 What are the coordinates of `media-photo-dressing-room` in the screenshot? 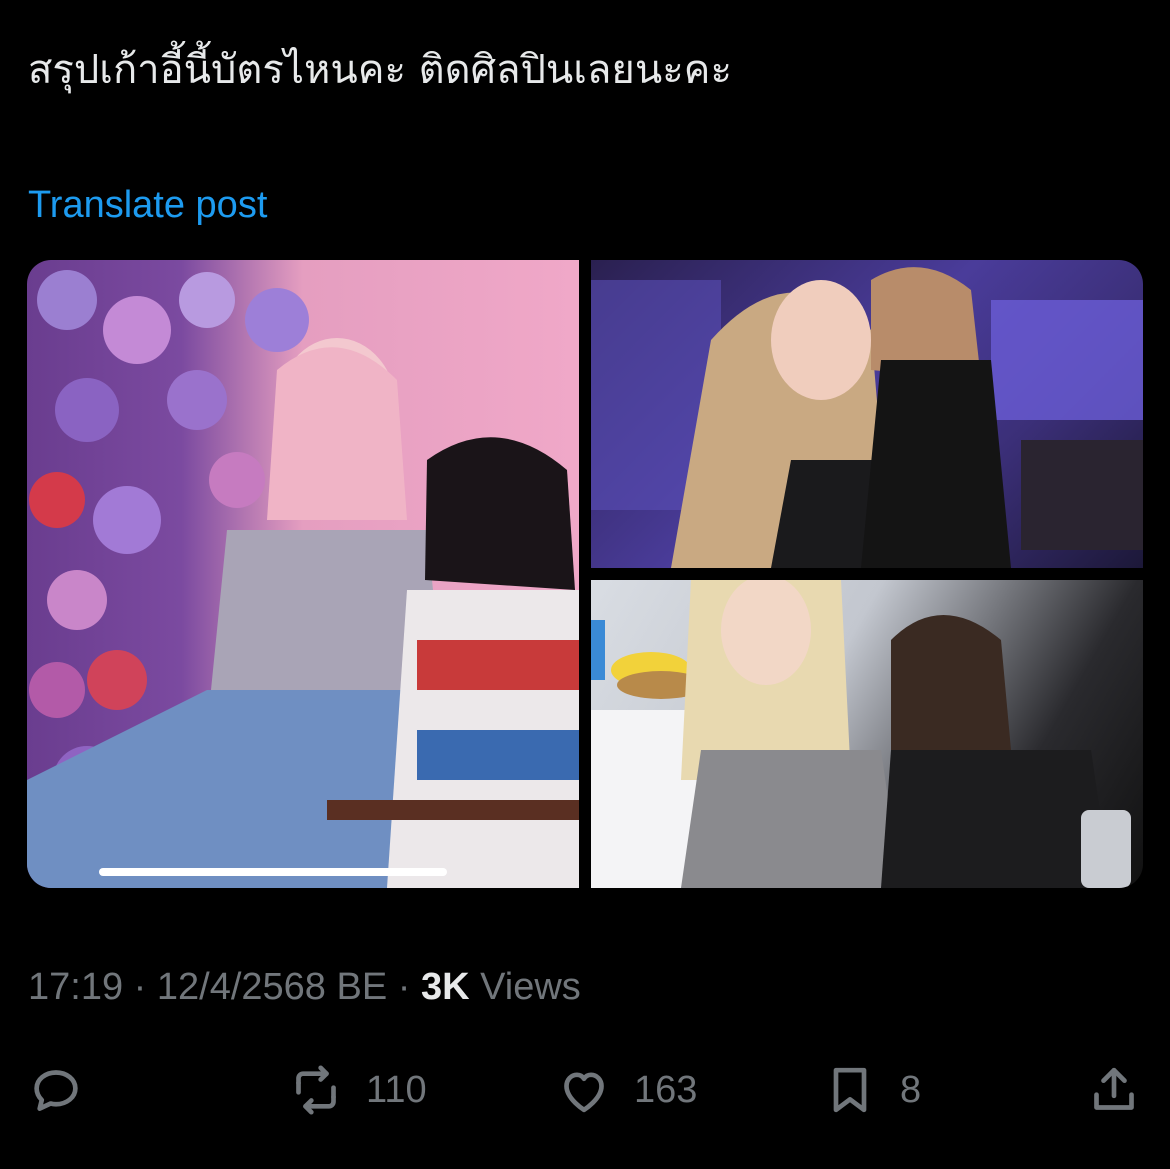 It's located at (867, 734).